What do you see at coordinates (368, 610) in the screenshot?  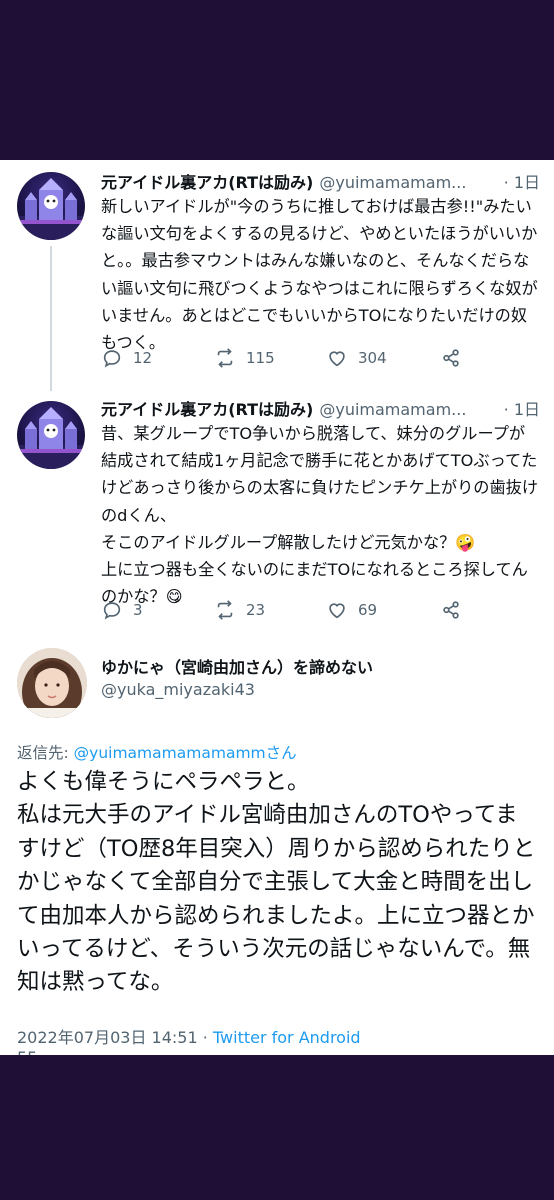 I see `like-count: 69` at bounding box center [368, 610].